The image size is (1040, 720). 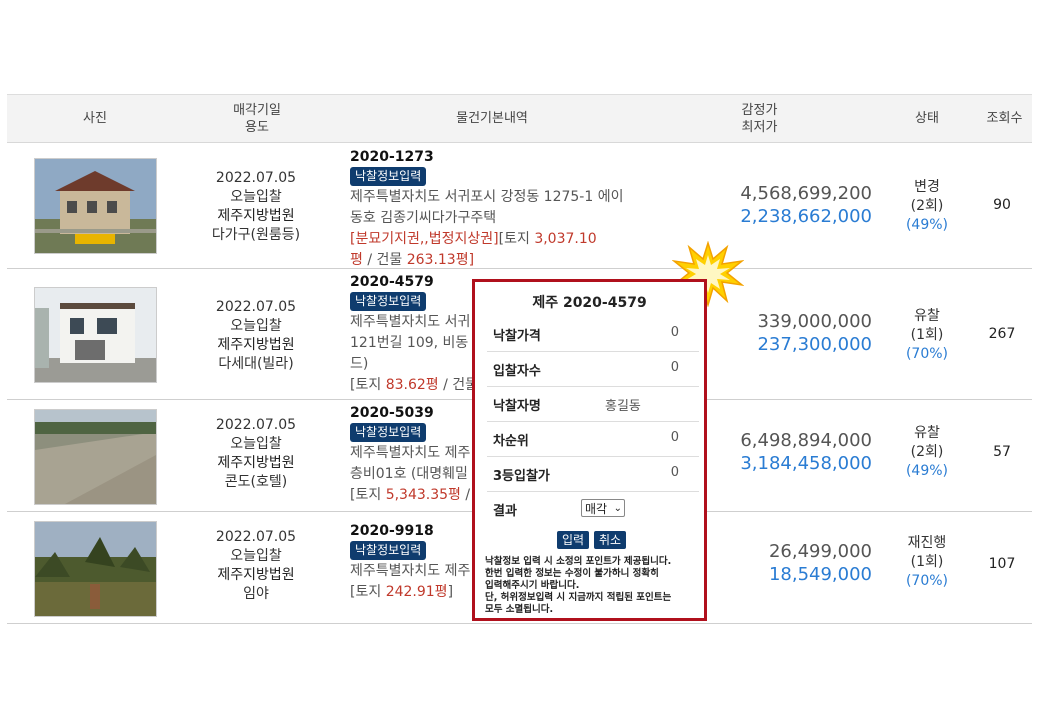 I want to click on table-header: 사진 매각기일 용도 물건기본내역 감정가 최저가 상태 조회수, so click(x=519, y=118).